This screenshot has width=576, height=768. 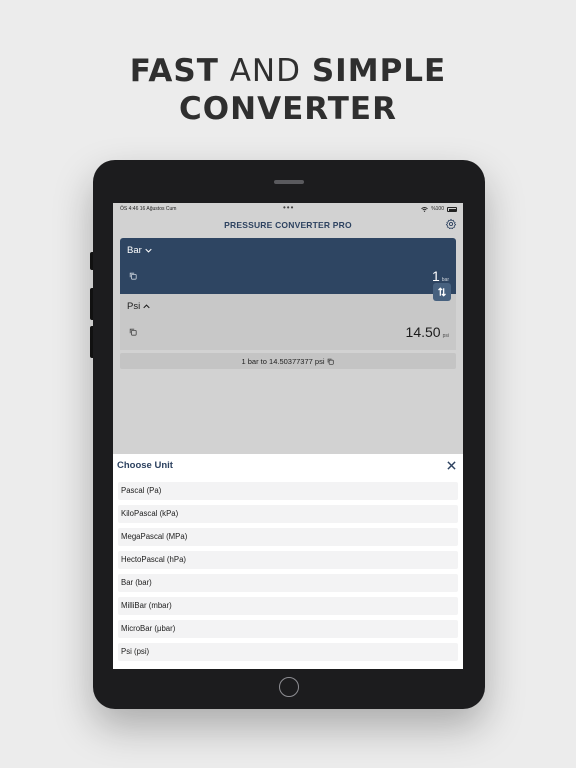 I want to click on headline-line-1: FAST AND SIMPLE, so click(x=288, y=71).